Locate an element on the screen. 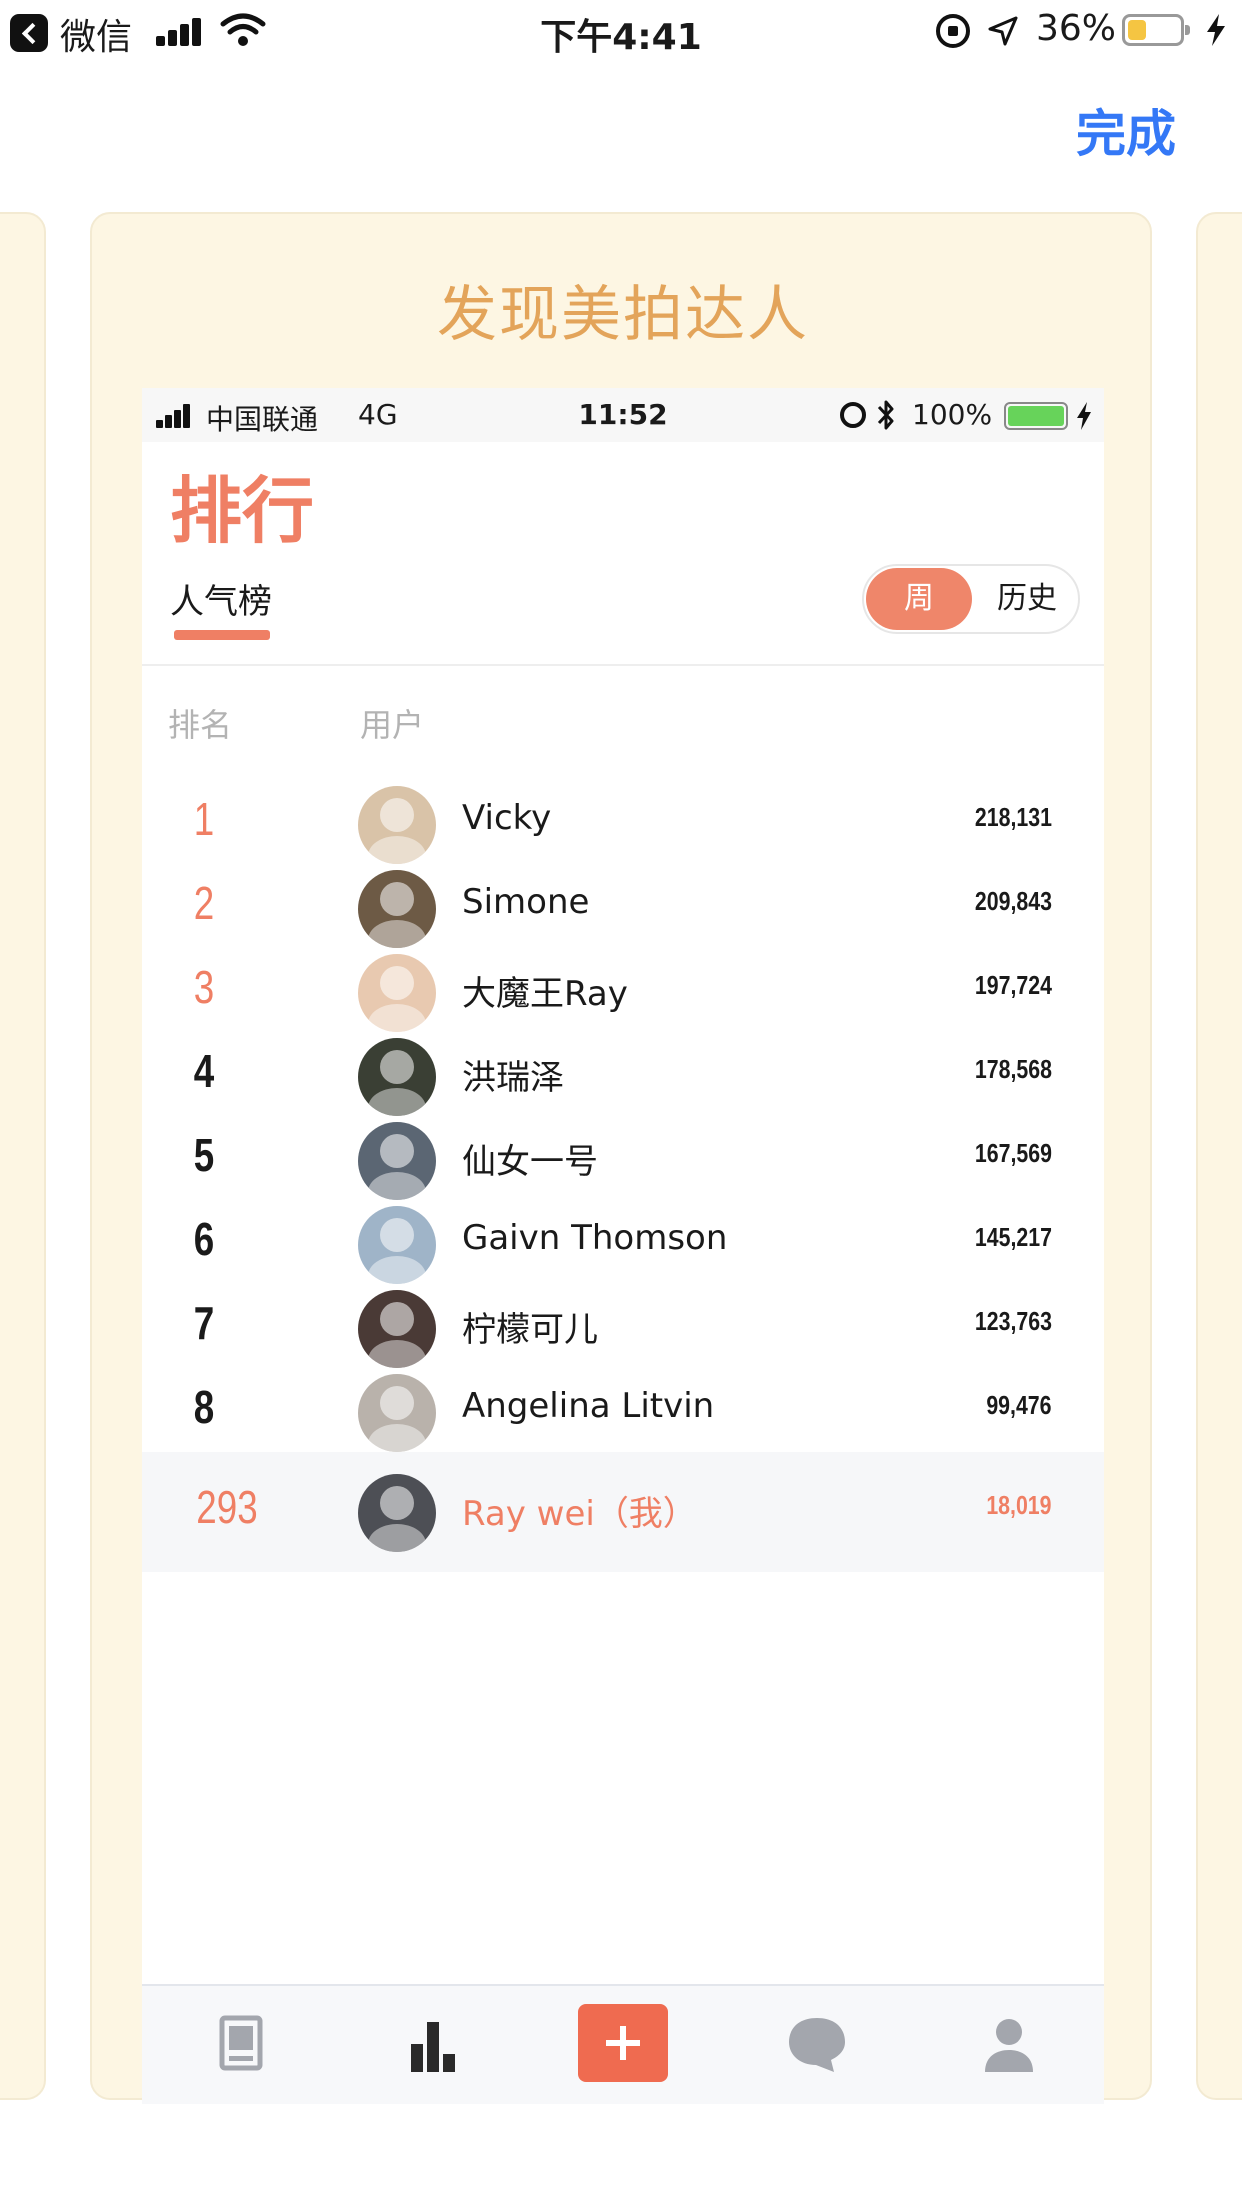 The width and height of the screenshot is (1242, 2208). user-name: 洪瑞泽 is located at coordinates (513, 1078).